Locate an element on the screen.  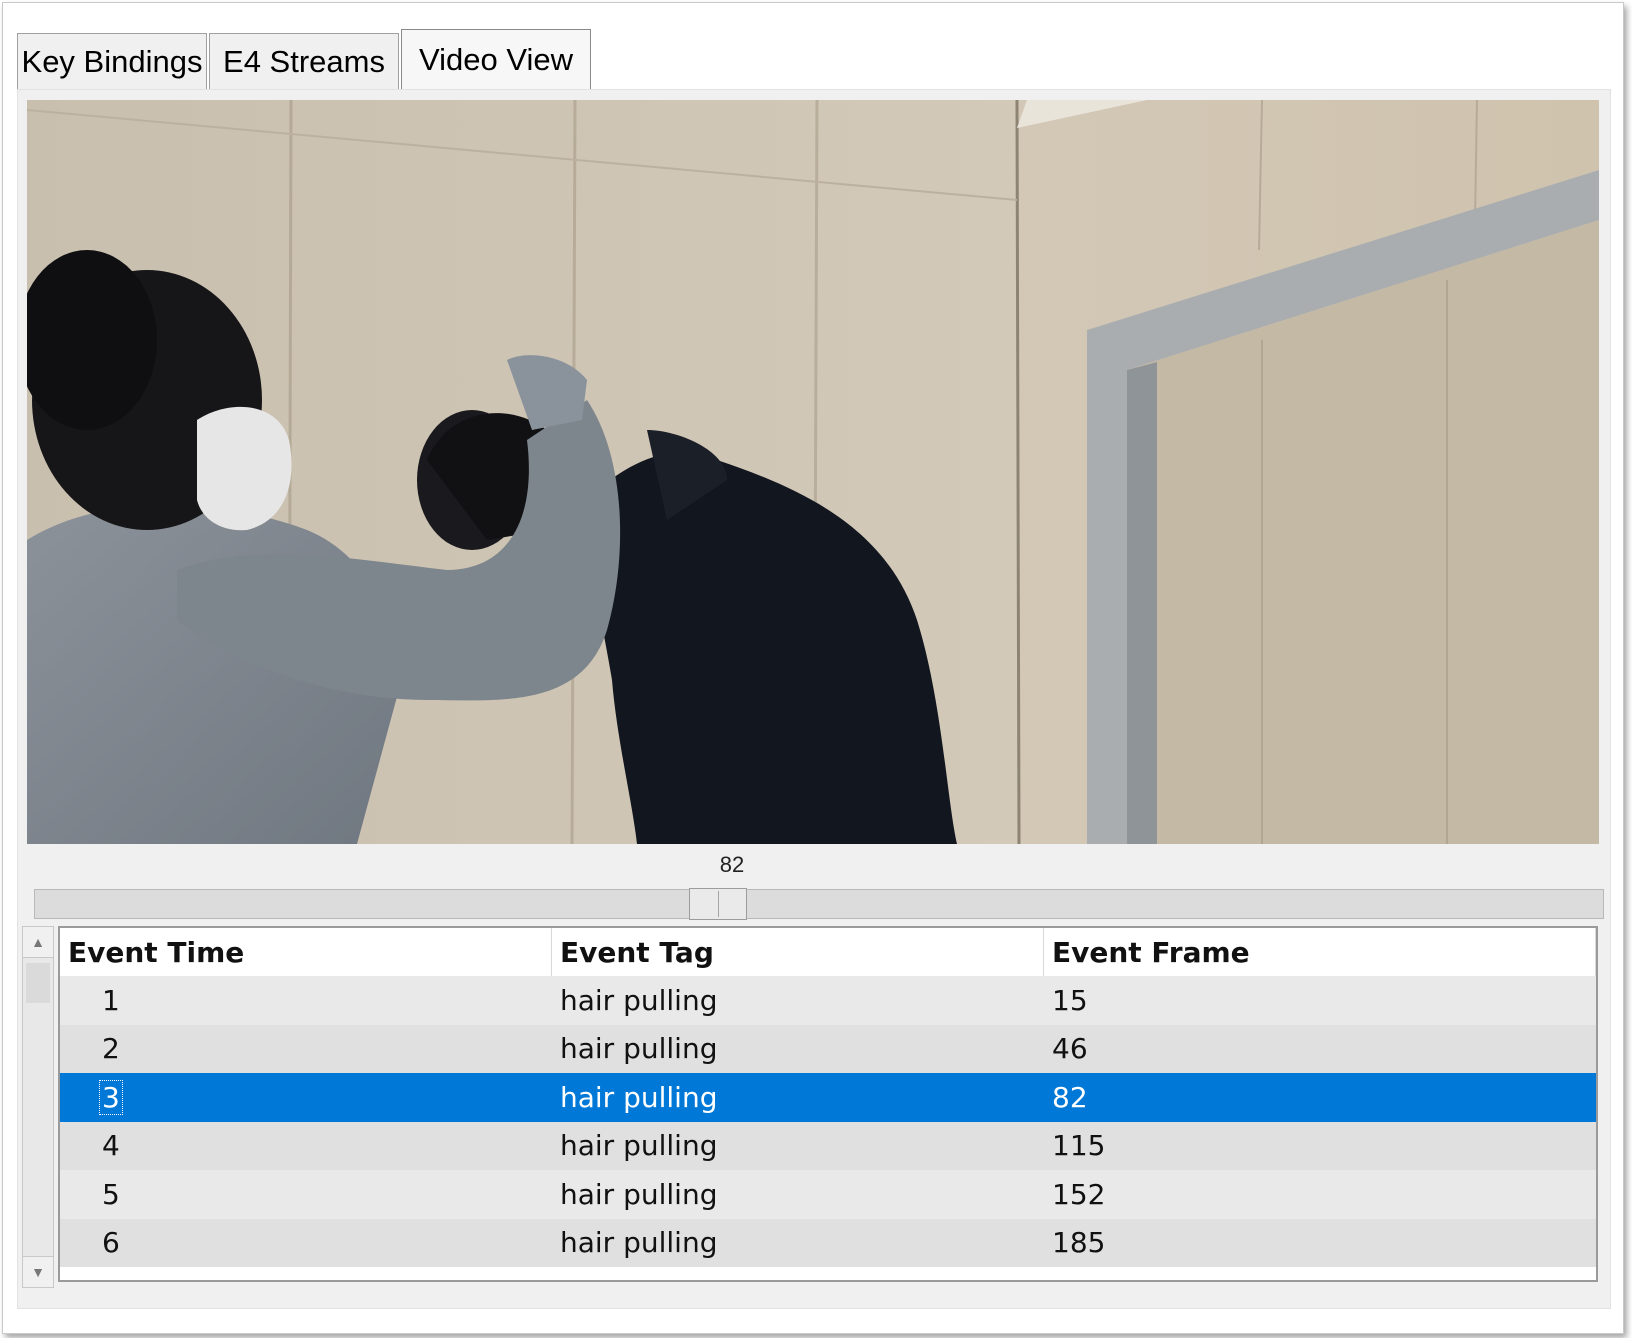
table-header-row: Event Time Event Tag Event Frame is located at coordinates (828, 952).